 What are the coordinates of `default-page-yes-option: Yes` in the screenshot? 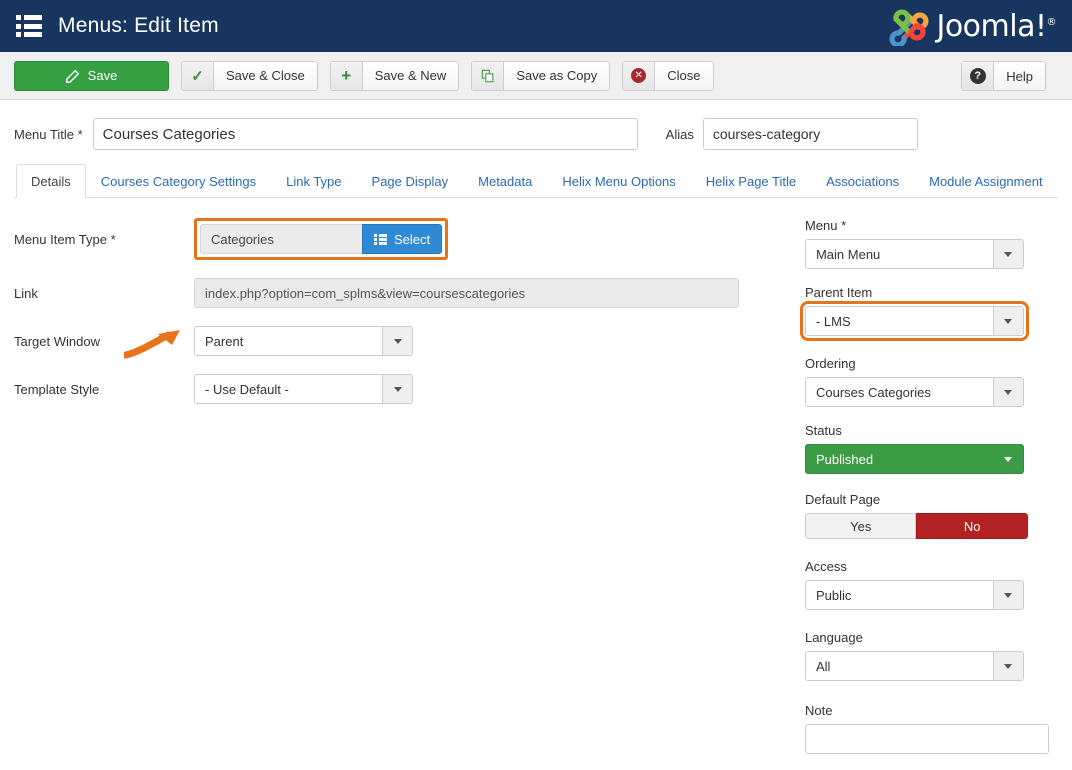 It's located at (860, 526).